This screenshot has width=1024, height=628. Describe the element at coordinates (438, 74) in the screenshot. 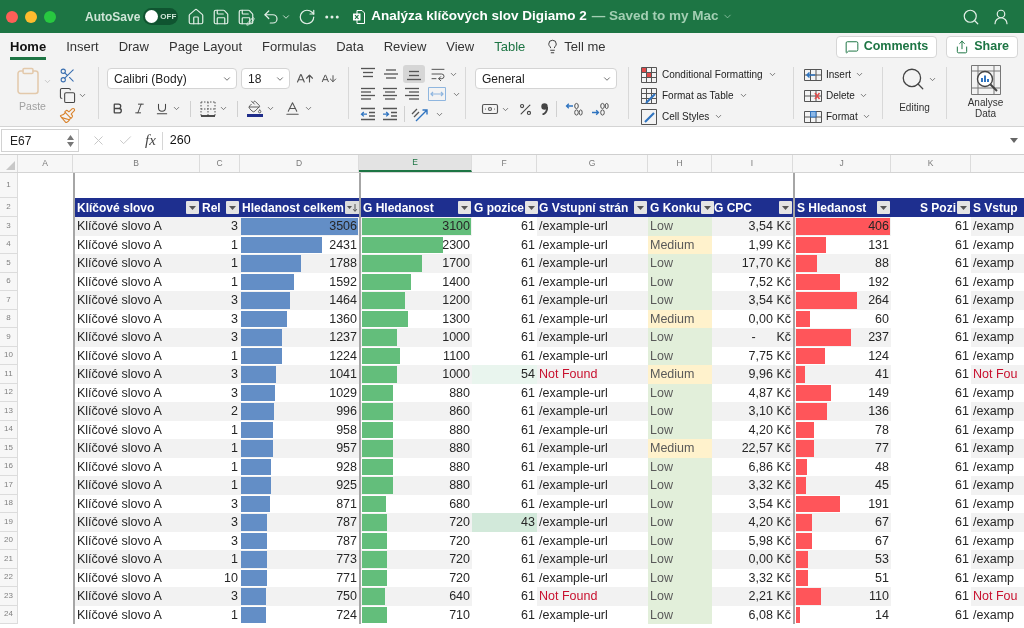

I see `wrap-text-icon` at that location.